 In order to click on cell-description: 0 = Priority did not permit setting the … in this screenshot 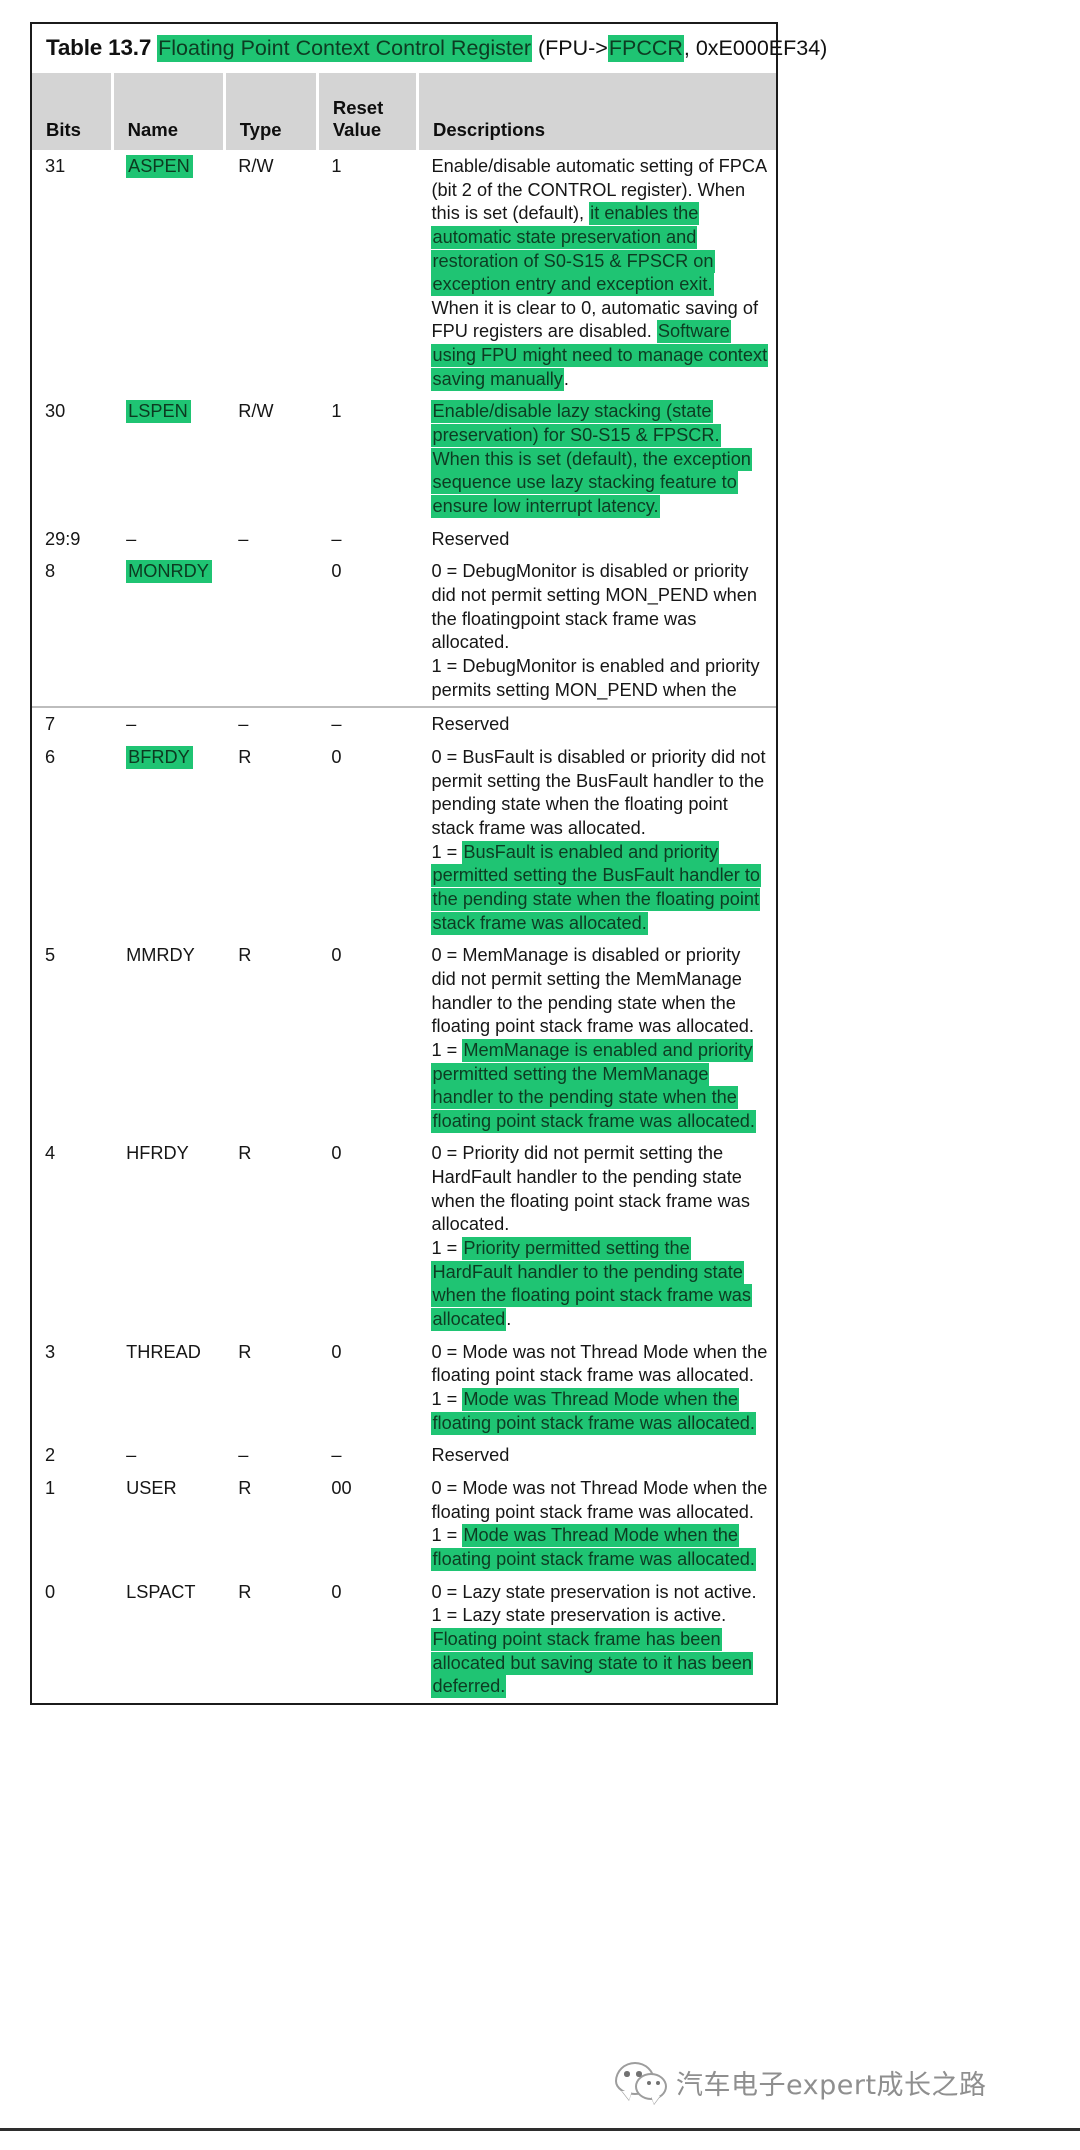, I will do `click(596, 1236)`.